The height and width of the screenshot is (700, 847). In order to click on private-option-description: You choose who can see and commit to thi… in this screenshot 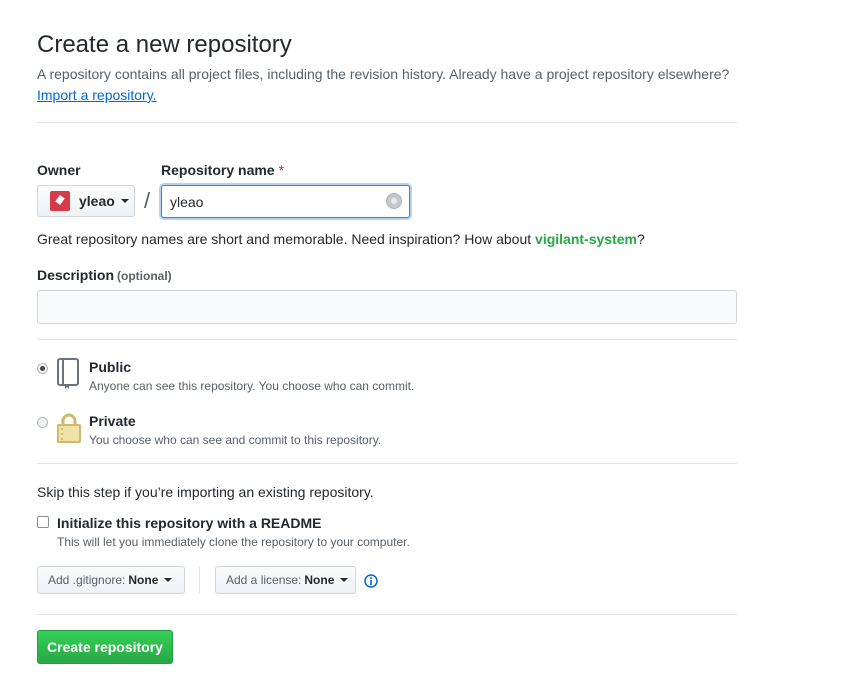, I will do `click(235, 440)`.